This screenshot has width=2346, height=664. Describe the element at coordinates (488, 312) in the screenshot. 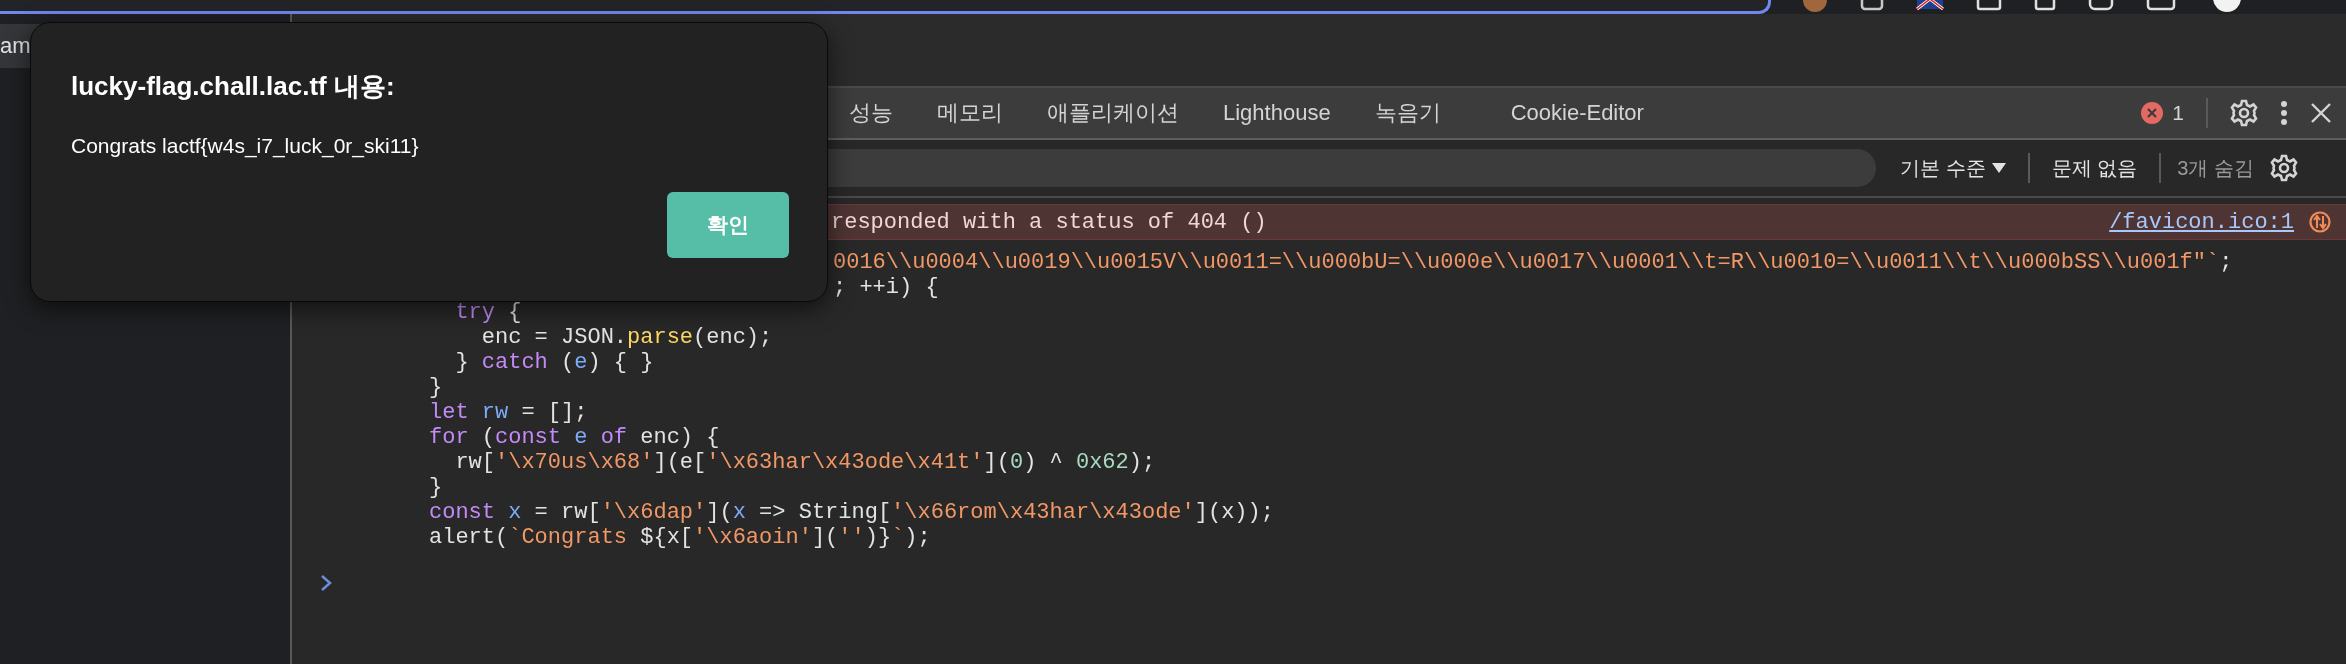

I see `code-line: try {` at that location.